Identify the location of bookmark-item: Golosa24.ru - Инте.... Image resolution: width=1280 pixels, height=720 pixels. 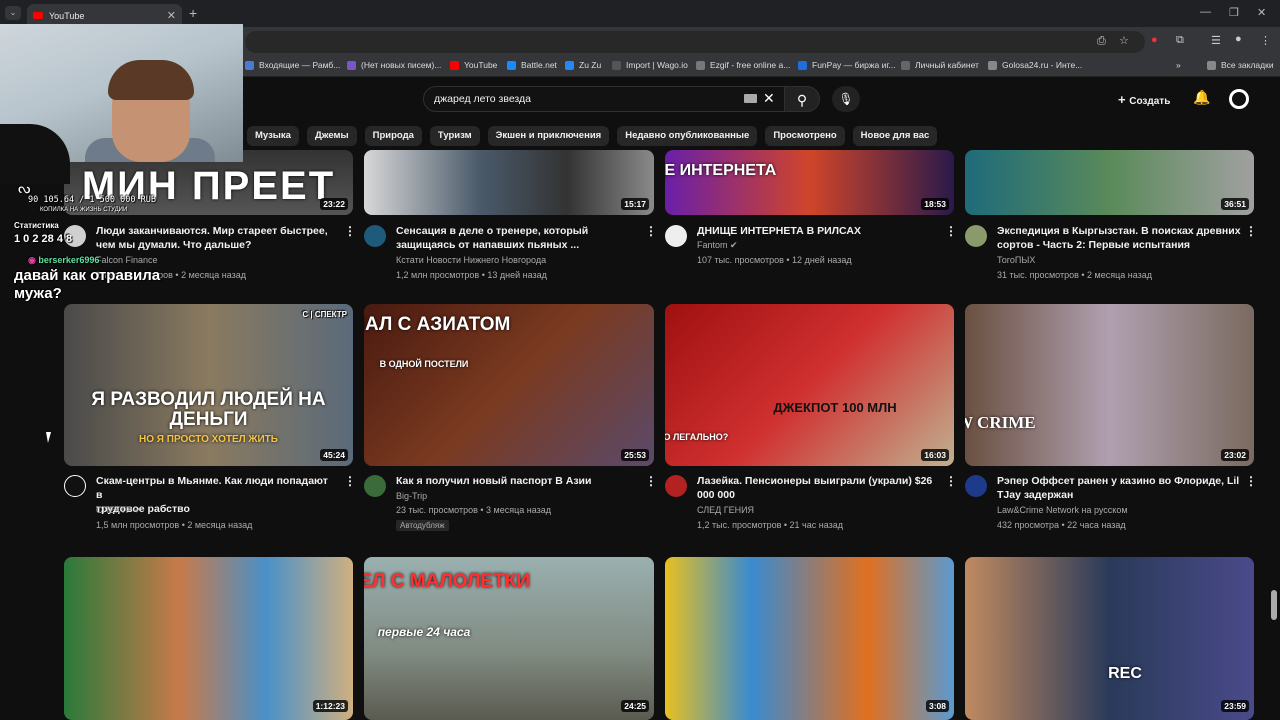
(1035, 65).